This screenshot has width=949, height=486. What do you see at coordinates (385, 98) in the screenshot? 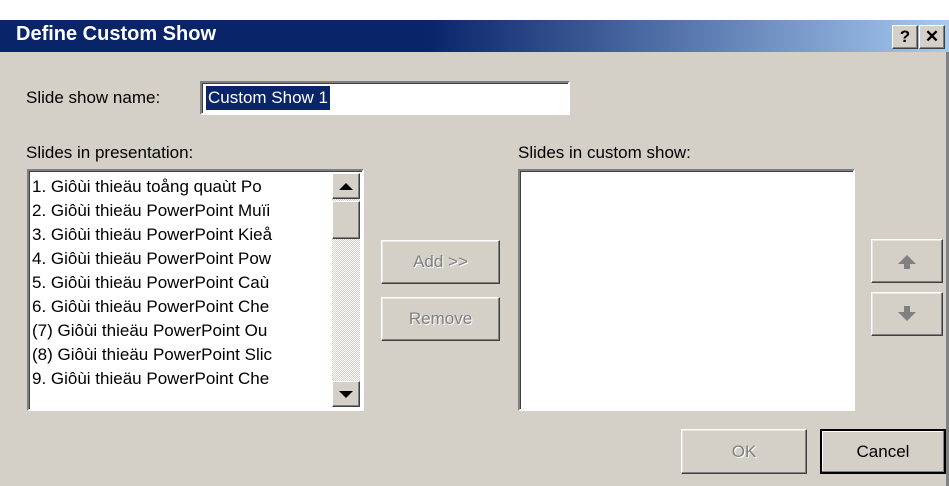
I see `slide-show-name-input: Custom Show 1` at bounding box center [385, 98].